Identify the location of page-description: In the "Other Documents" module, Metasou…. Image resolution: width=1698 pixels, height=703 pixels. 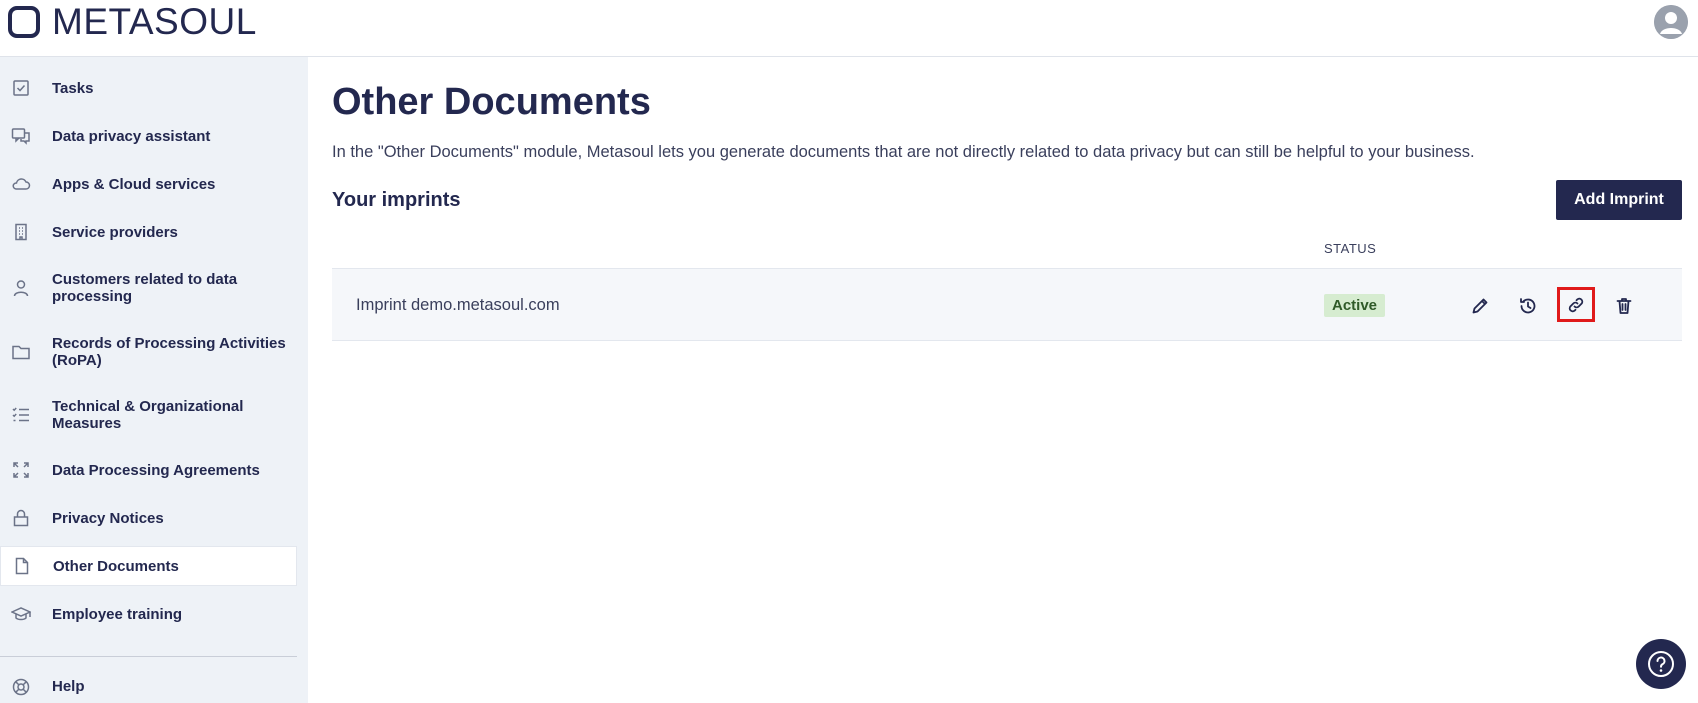
(903, 152).